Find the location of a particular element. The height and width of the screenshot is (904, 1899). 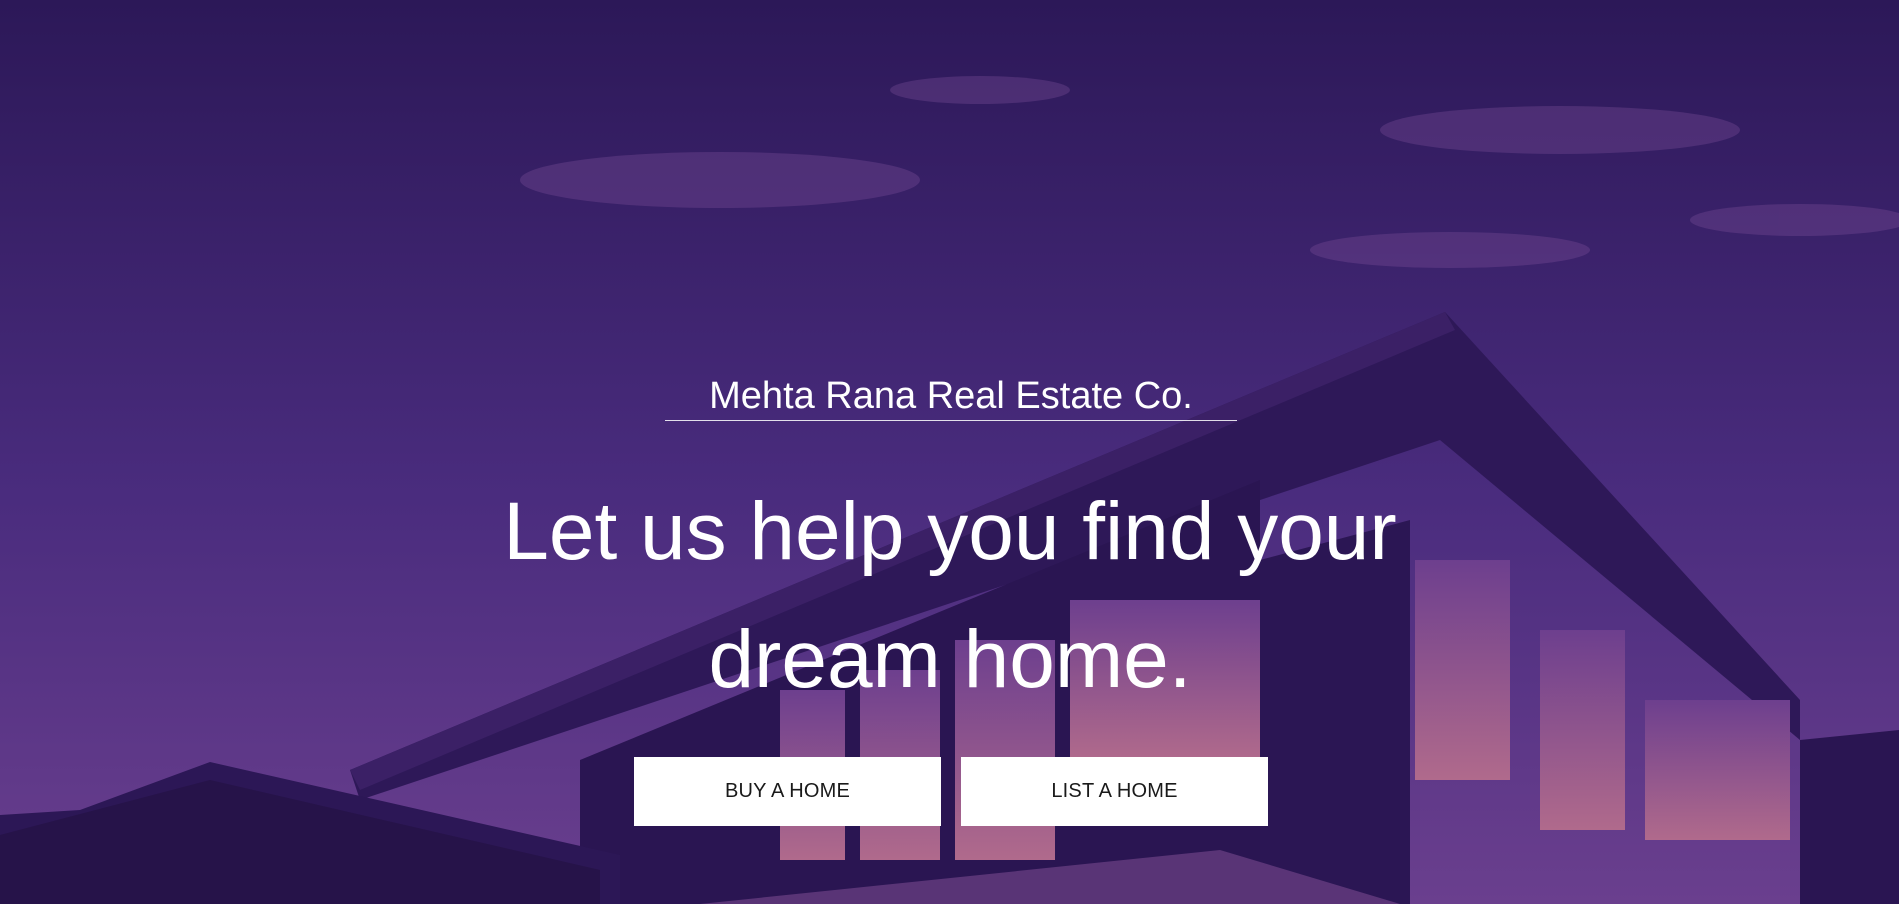

list-home-button: LIST A HOME is located at coordinates (1114, 791).